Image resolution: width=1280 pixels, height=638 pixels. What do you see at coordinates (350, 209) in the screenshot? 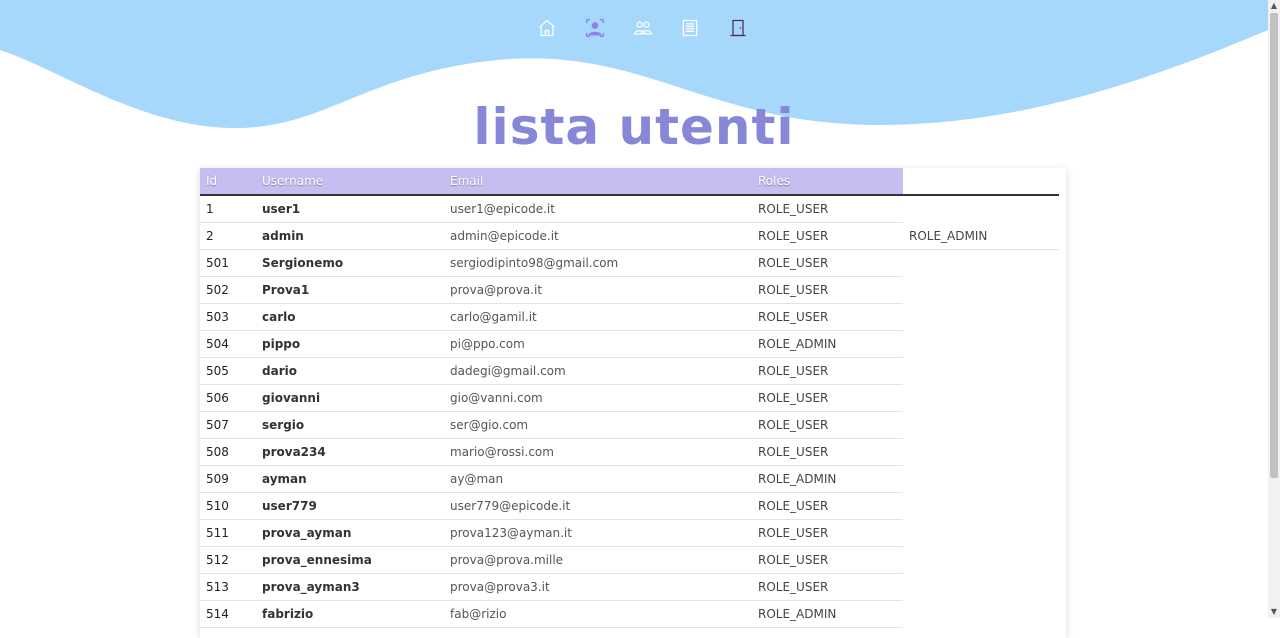
I see `cell-username: user1` at bounding box center [350, 209].